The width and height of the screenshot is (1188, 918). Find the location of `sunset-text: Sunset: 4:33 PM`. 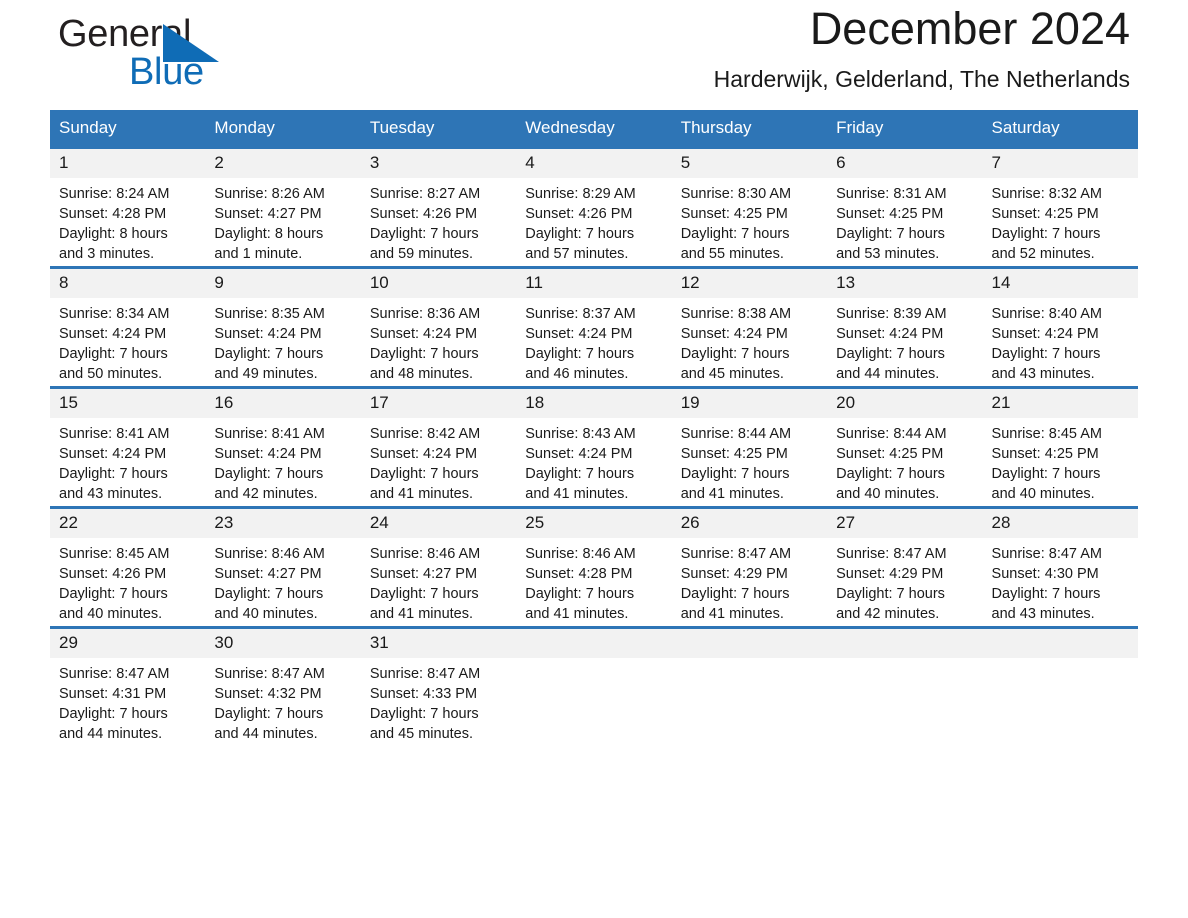

sunset-text: Sunset: 4:33 PM is located at coordinates (423, 694).